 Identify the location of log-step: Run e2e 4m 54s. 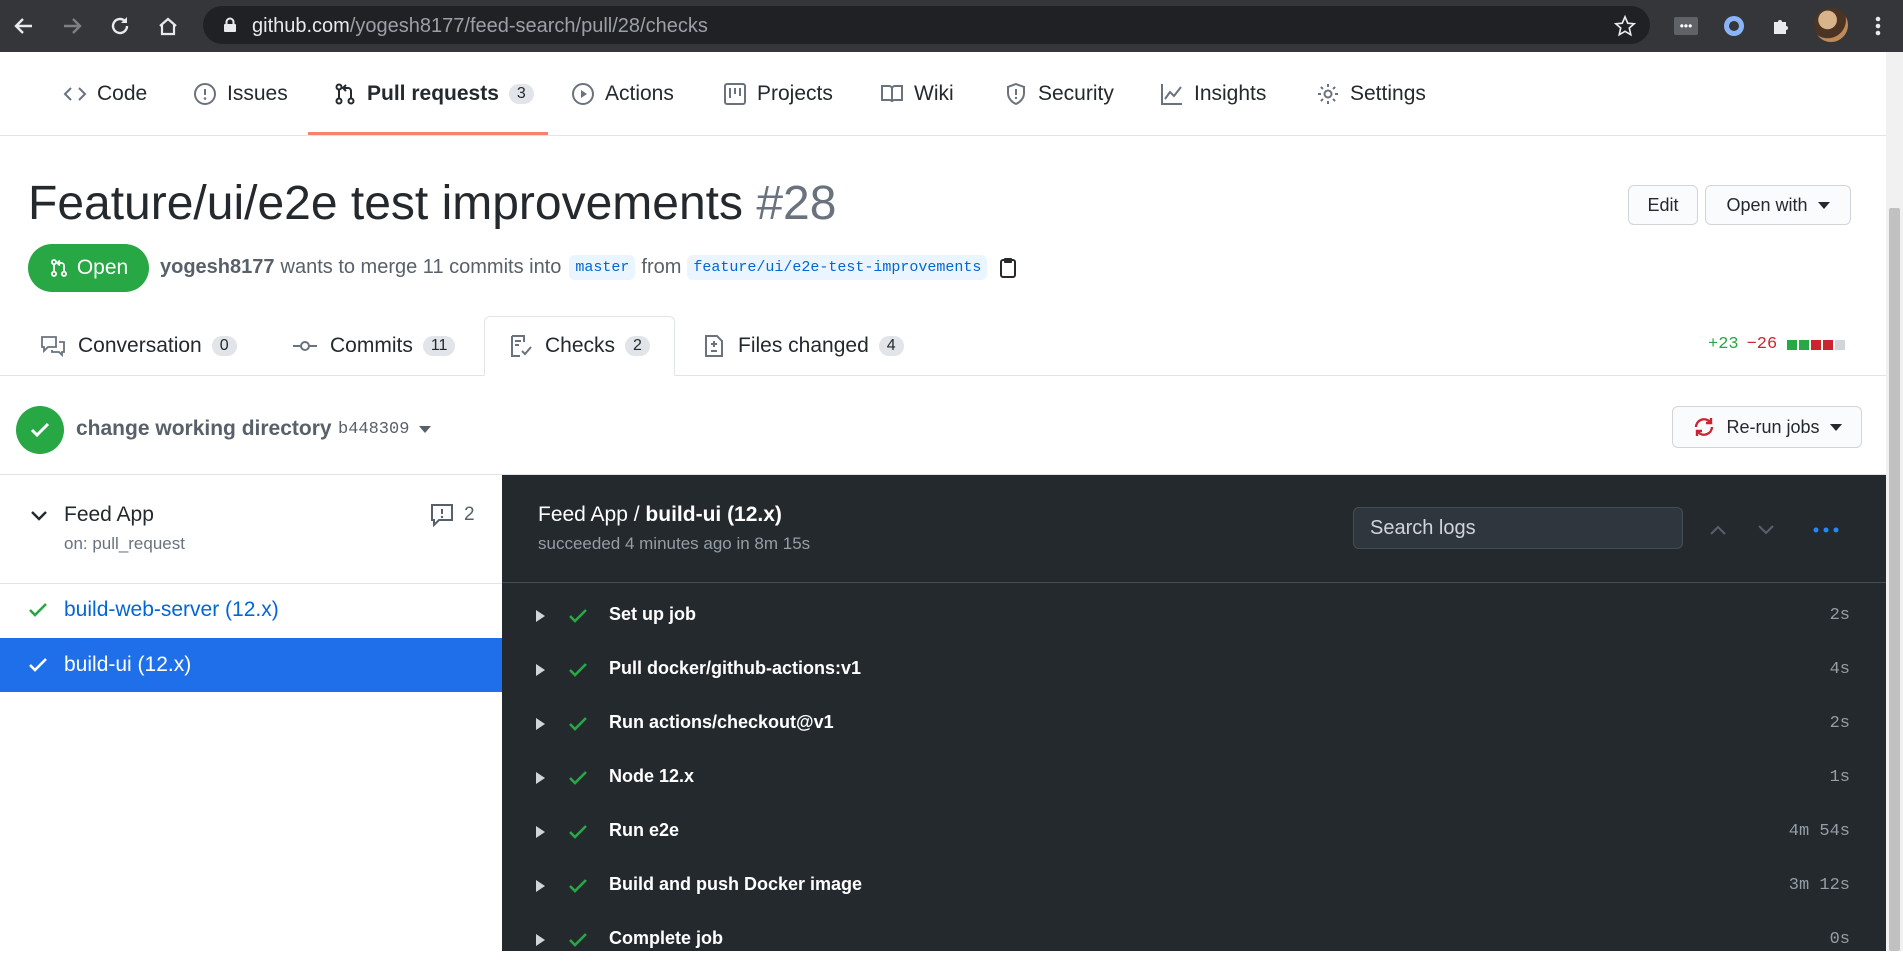
(1194, 832).